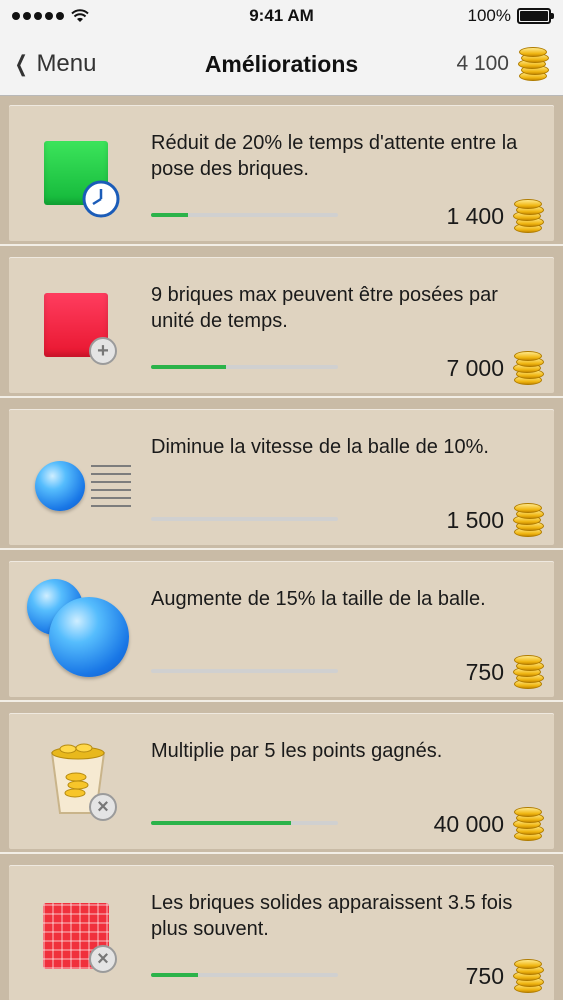 Image resolution: width=563 pixels, height=1000 pixels. What do you see at coordinates (535, 16) in the screenshot?
I see `battery-icon` at bounding box center [535, 16].